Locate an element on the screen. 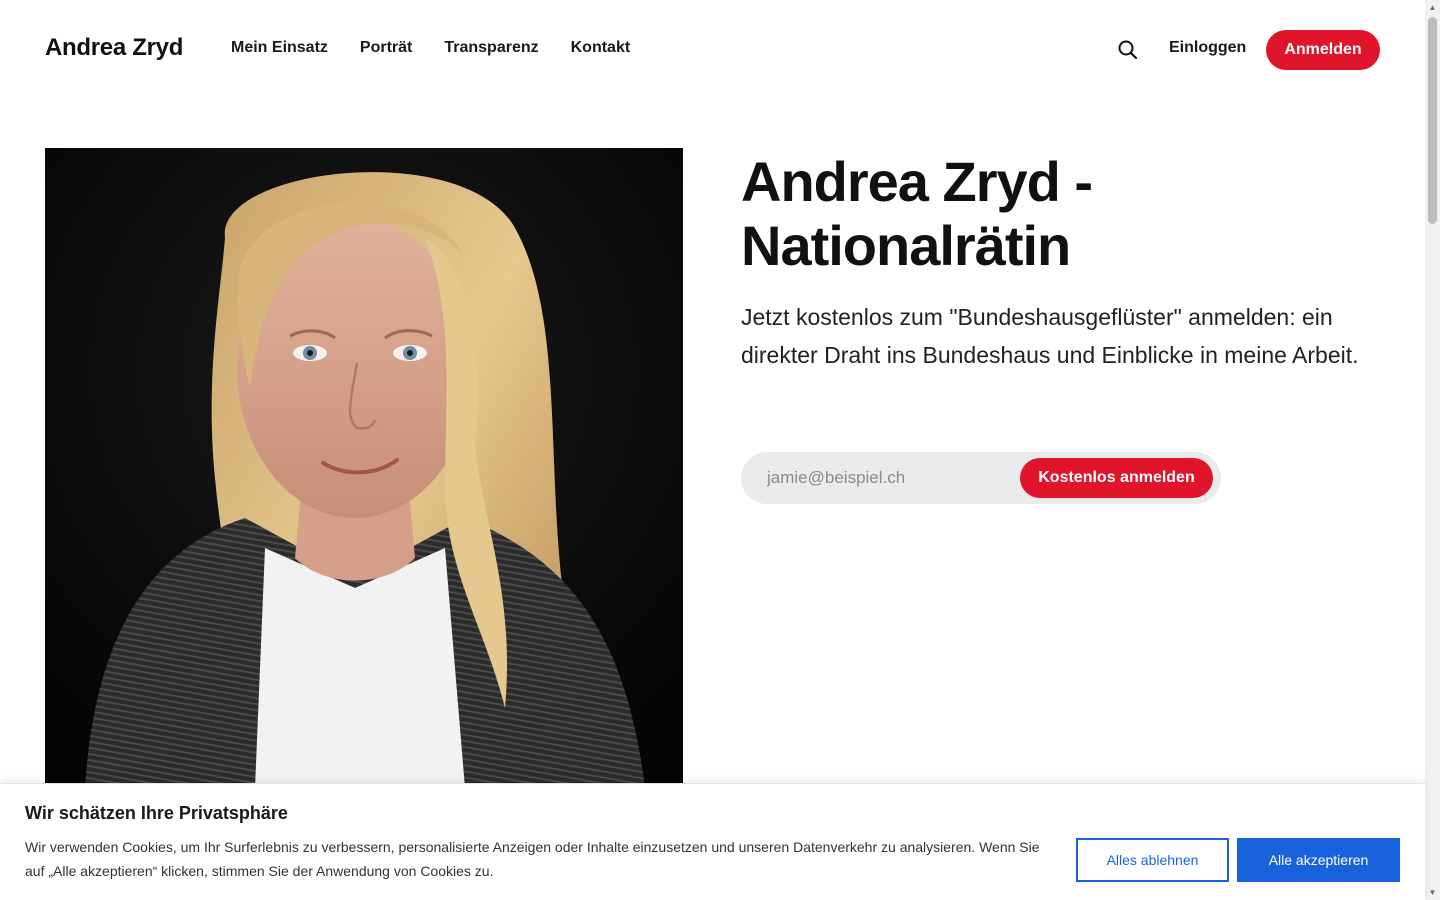  newsletter-form: Kostenlos anmelden is located at coordinates (981, 478).